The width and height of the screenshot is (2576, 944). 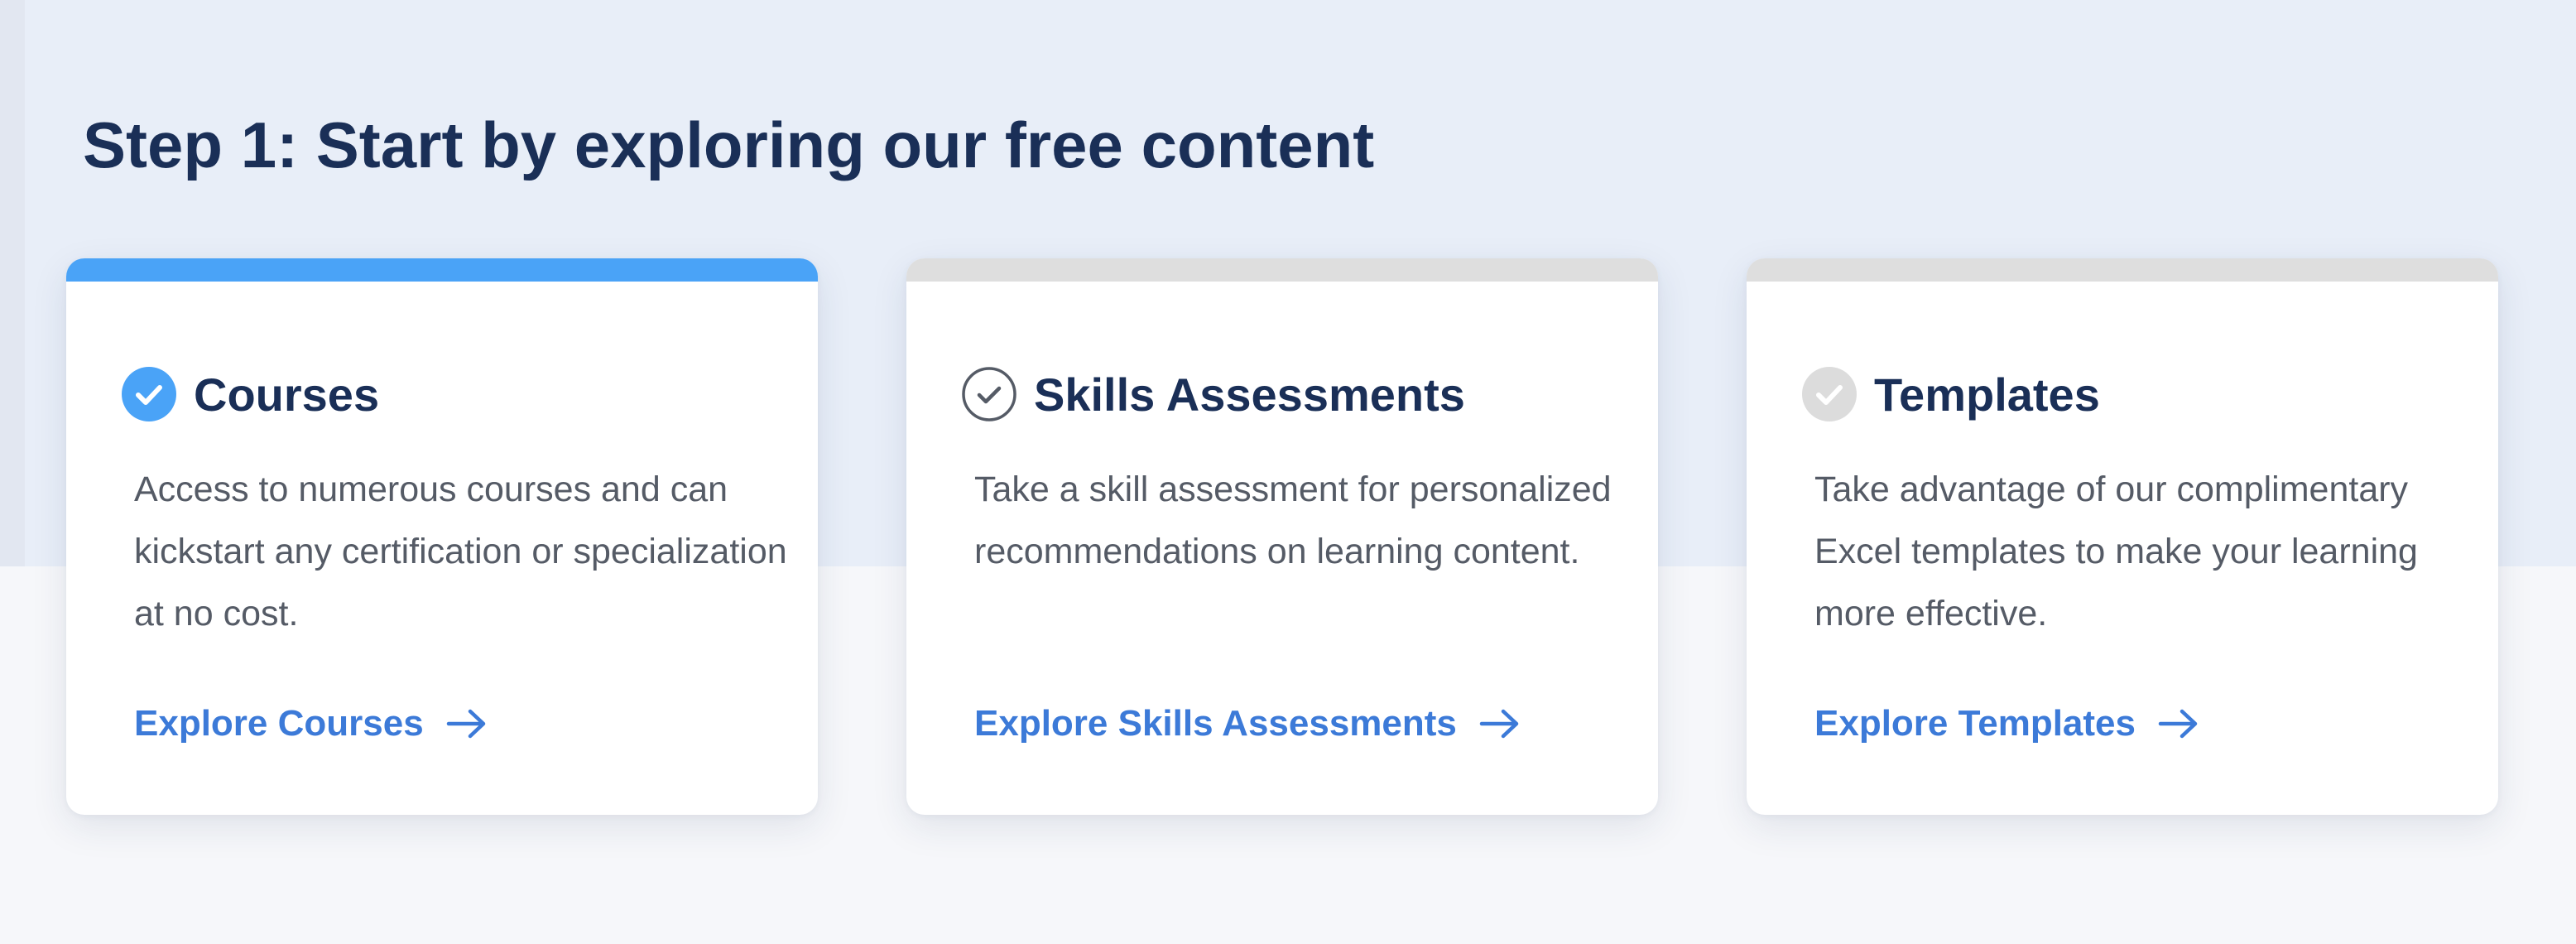 I want to click on card-title-row: Skills Assessments, so click(x=1213, y=394).